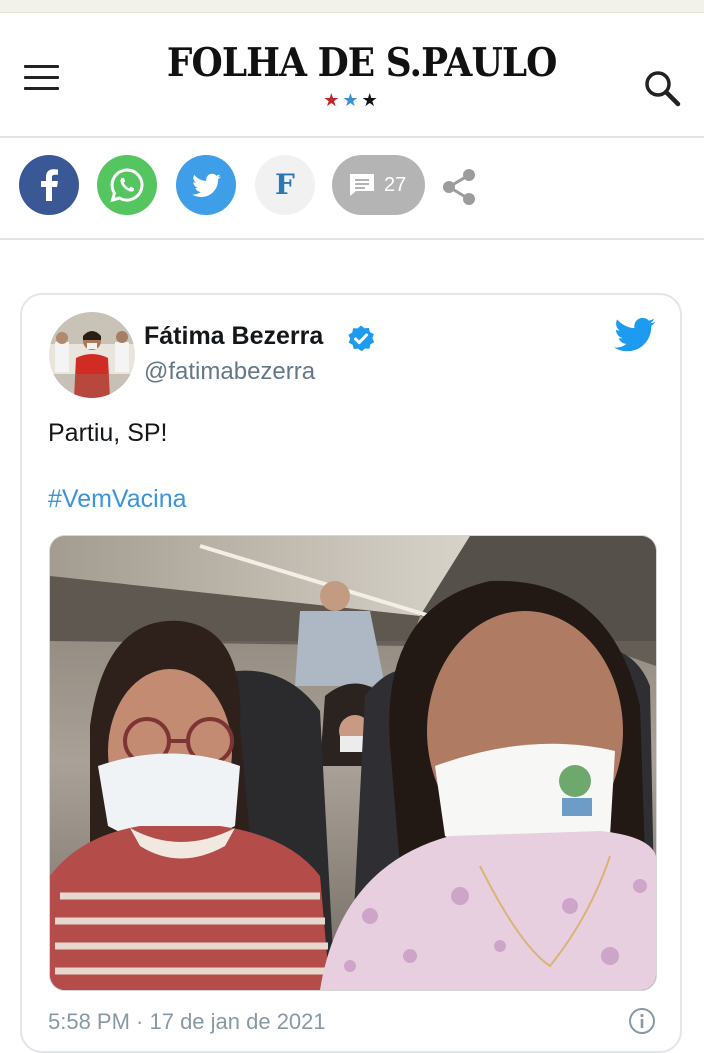 The width and height of the screenshot is (704, 1053). I want to click on site-logo: FOLHA DE S.PAULO ★★★, so click(353, 79).